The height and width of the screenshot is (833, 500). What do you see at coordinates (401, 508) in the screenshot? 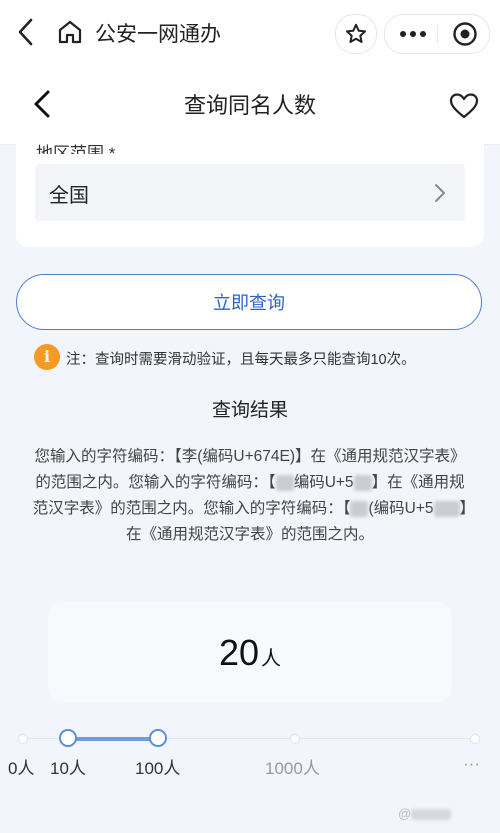
I see `result-text-part: (编码U+5` at bounding box center [401, 508].